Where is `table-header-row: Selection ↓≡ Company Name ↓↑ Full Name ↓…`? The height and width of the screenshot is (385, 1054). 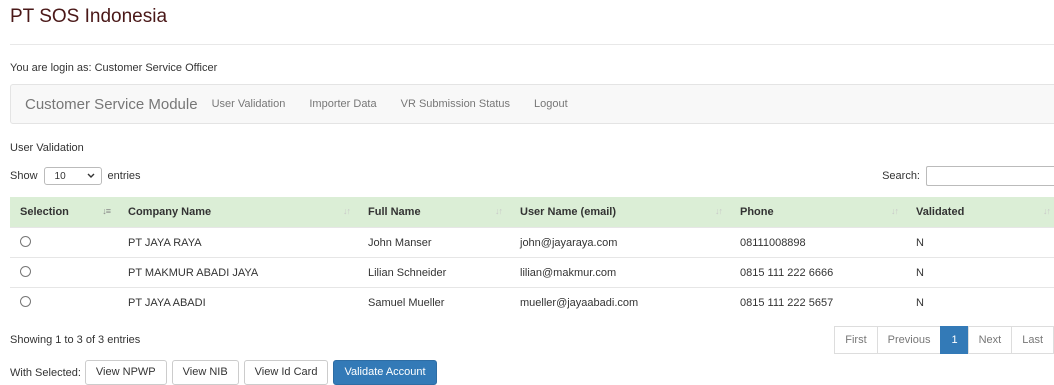 table-header-row: Selection ↓≡ Company Name ↓↑ Full Name ↓… is located at coordinates (532, 212).